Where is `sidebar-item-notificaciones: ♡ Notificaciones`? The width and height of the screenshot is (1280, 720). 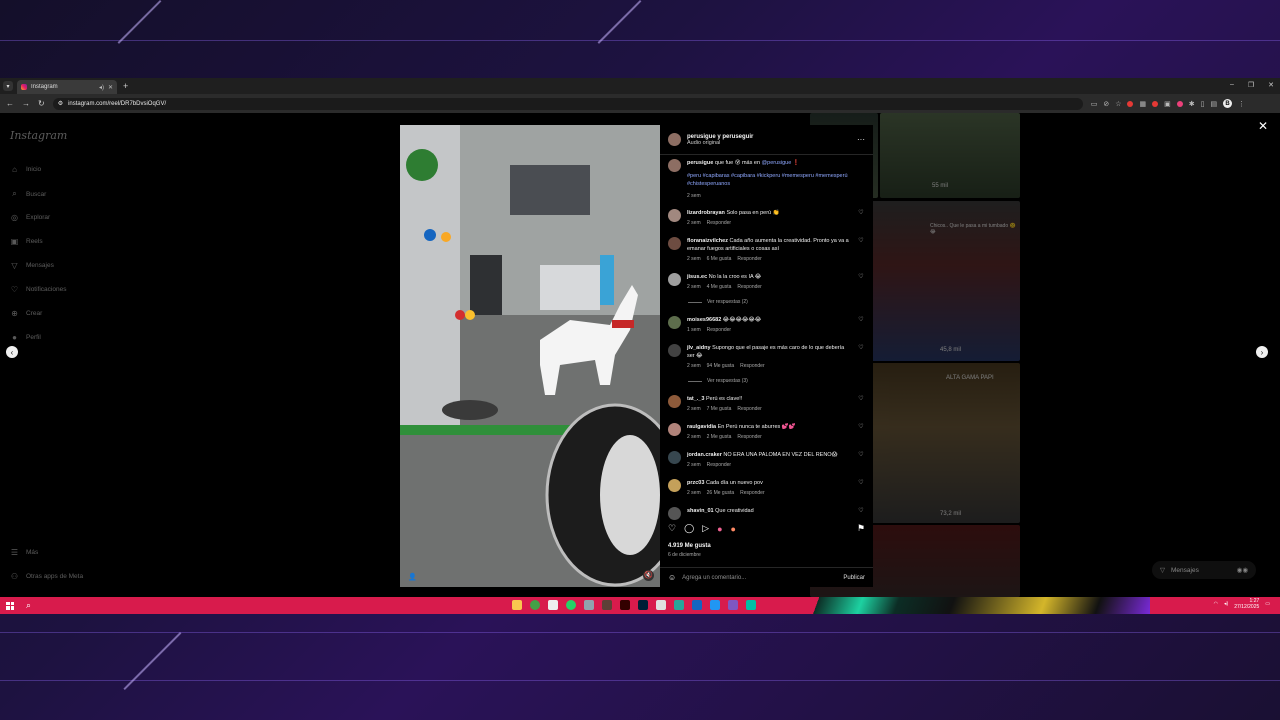
sidebar-item-notificaciones: ♡ Notificaciones is located at coordinates (38, 289).